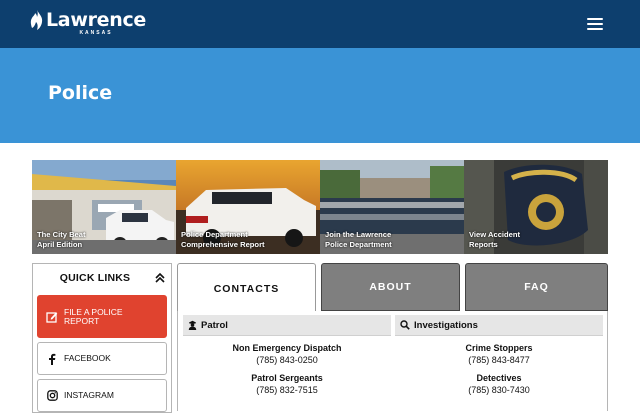  Describe the element at coordinates (499, 390) in the screenshot. I see `contact-phone: (785) 830-7430` at that location.